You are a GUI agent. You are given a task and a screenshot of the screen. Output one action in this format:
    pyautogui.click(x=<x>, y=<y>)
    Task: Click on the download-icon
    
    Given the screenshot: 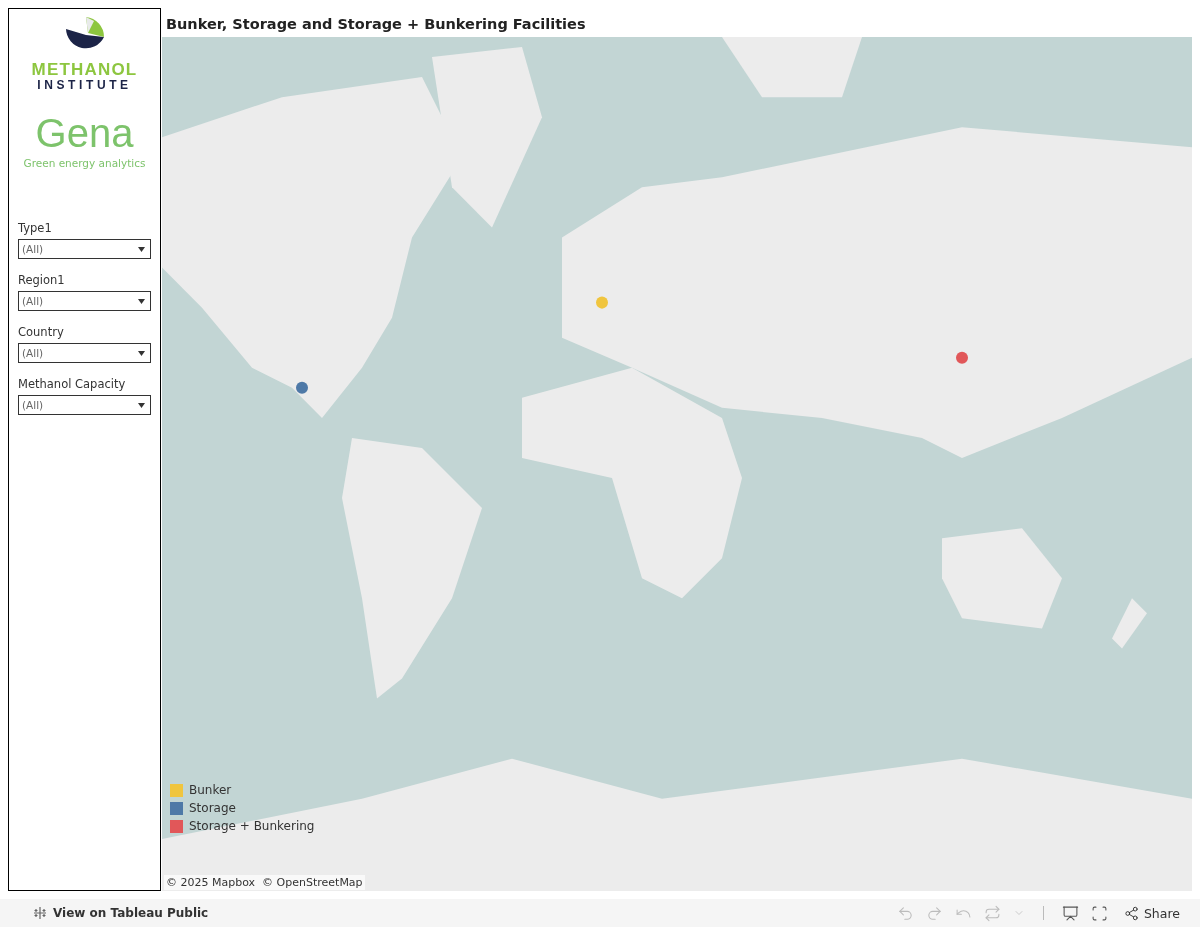 What is the action you would take?
    pyautogui.click(x=1070, y=913)
    